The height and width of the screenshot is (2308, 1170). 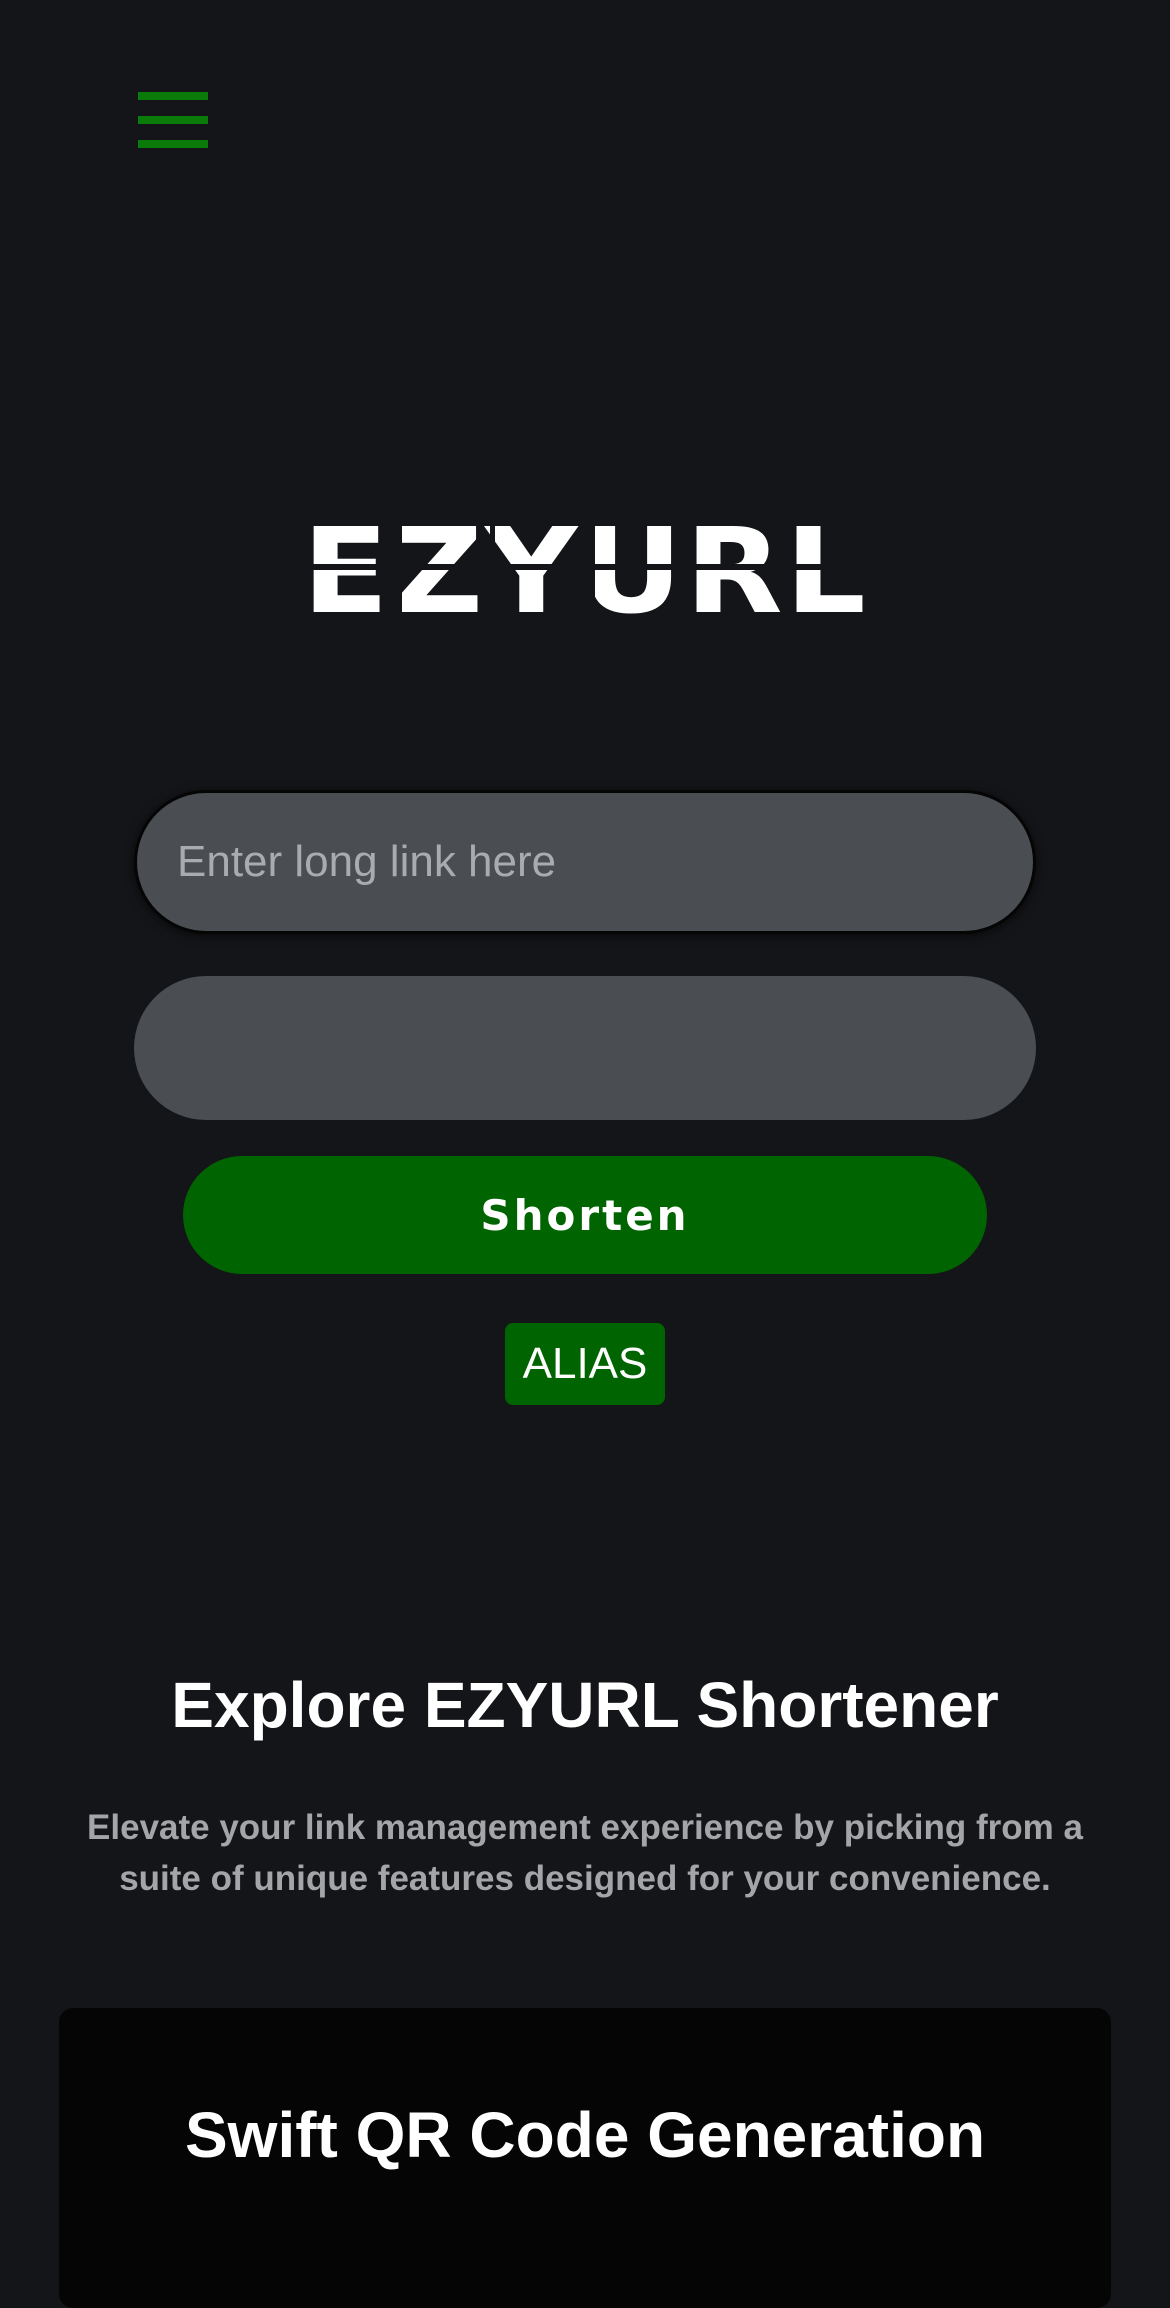 I want to click on shorten-button: Shorten, so click(x=585, y=1215).